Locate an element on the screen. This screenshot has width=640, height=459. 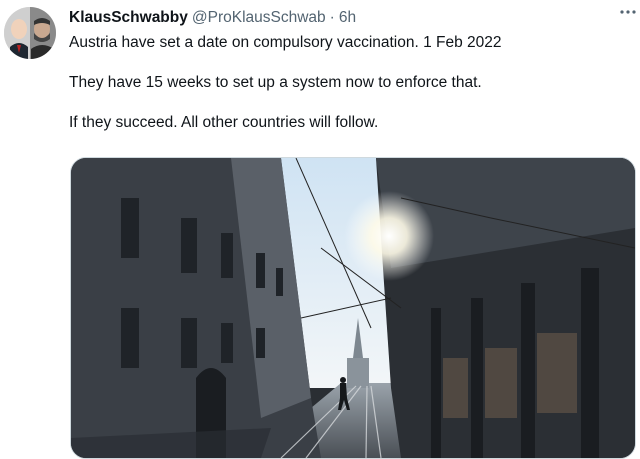
avatar-image is located at coordinates (30, 33).